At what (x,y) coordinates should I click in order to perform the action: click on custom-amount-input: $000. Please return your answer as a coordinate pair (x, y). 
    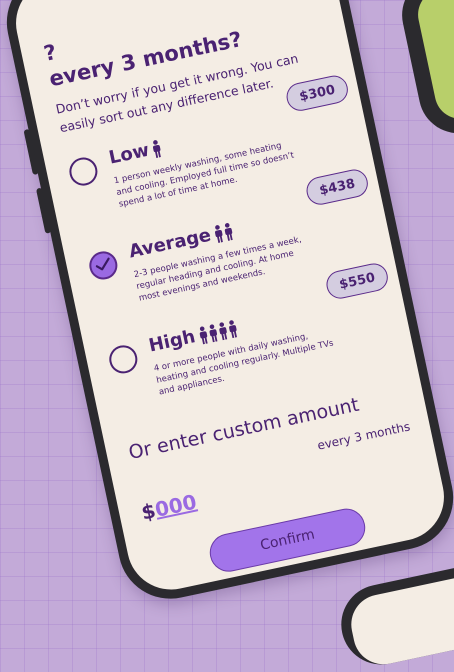
    Looking at the image, I should click on (168, 507).